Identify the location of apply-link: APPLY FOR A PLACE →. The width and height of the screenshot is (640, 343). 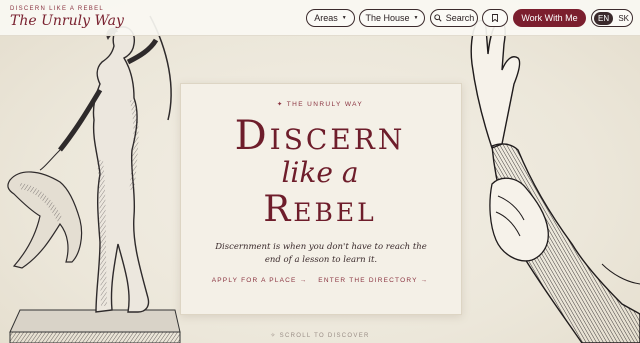
(260, 280).